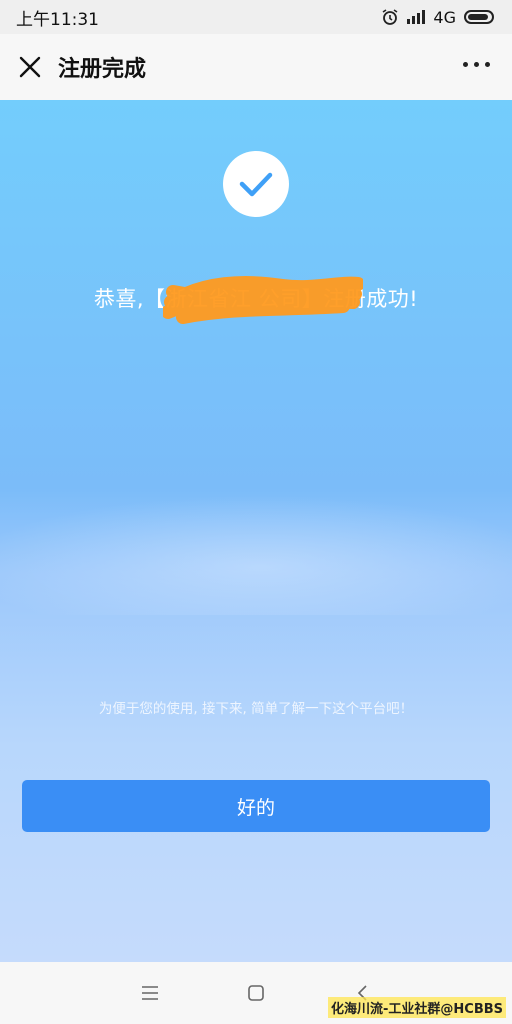 The image size is (512, 1024). Describe the element at coordinates (465, 64) in the screenshot. I see `more-icon` at that location.